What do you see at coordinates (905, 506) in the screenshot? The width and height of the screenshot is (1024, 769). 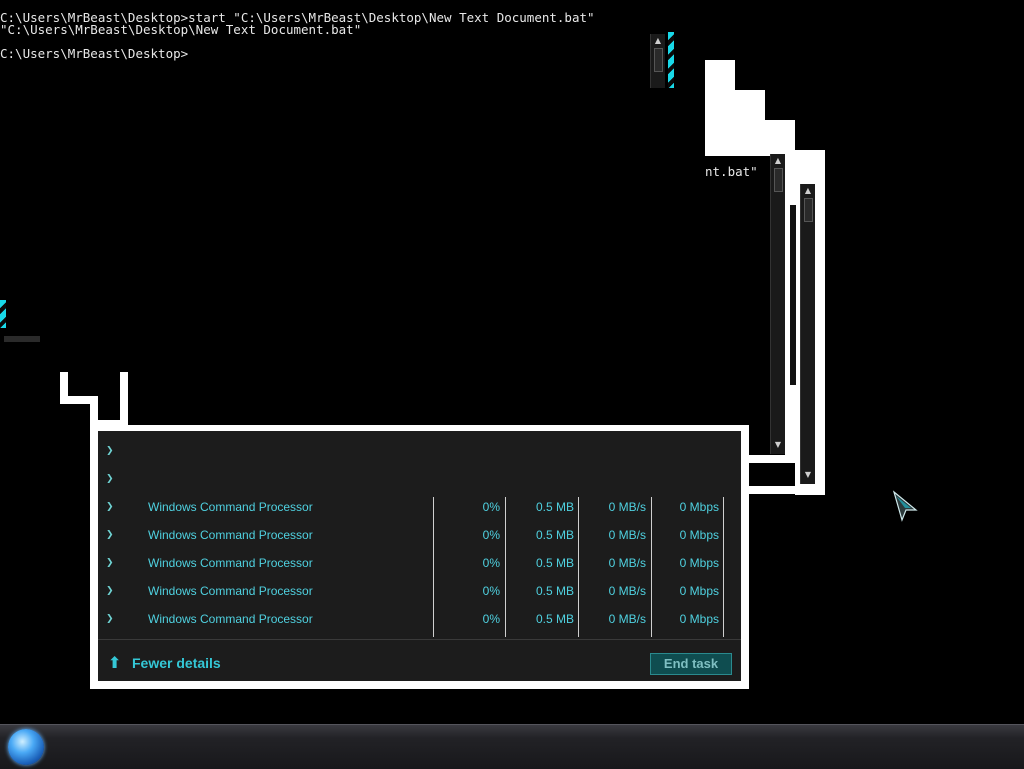 I see `mouse-pointer-icon` at bounding box center [905, 506].